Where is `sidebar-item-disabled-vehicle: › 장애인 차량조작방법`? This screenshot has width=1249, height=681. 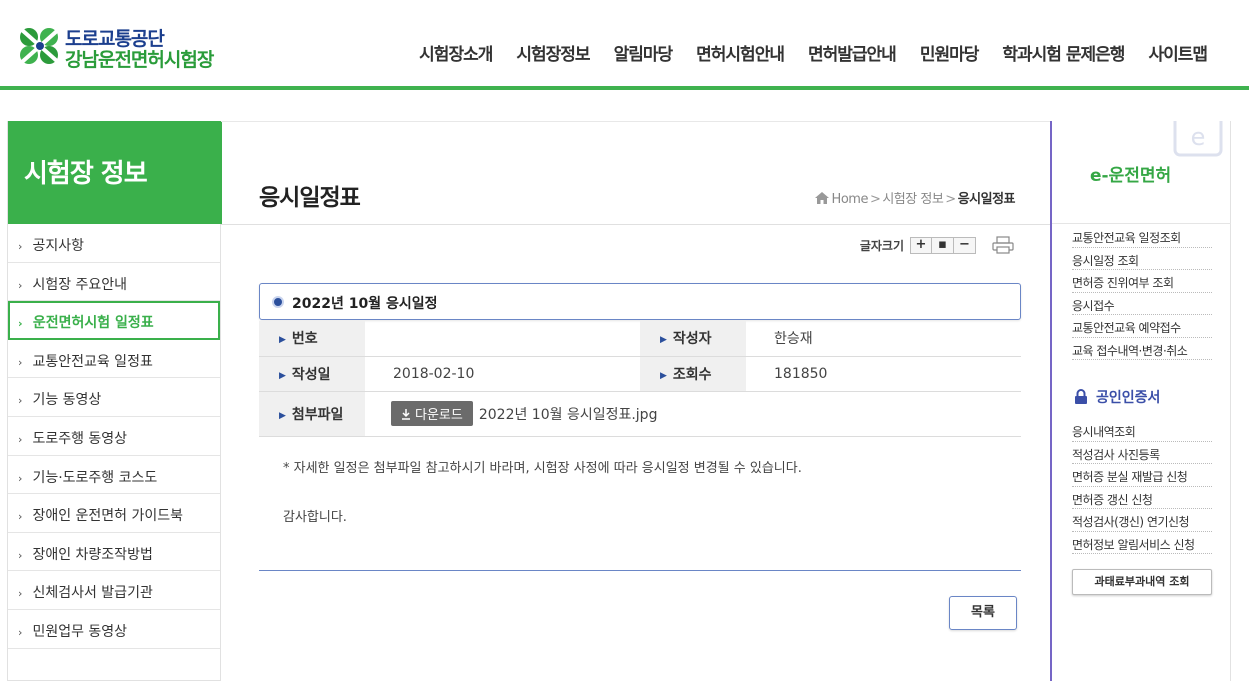
sidebar-item-disabled-vehicle: › 장애인 차량조작방법 is located at coordinates (114, 552).